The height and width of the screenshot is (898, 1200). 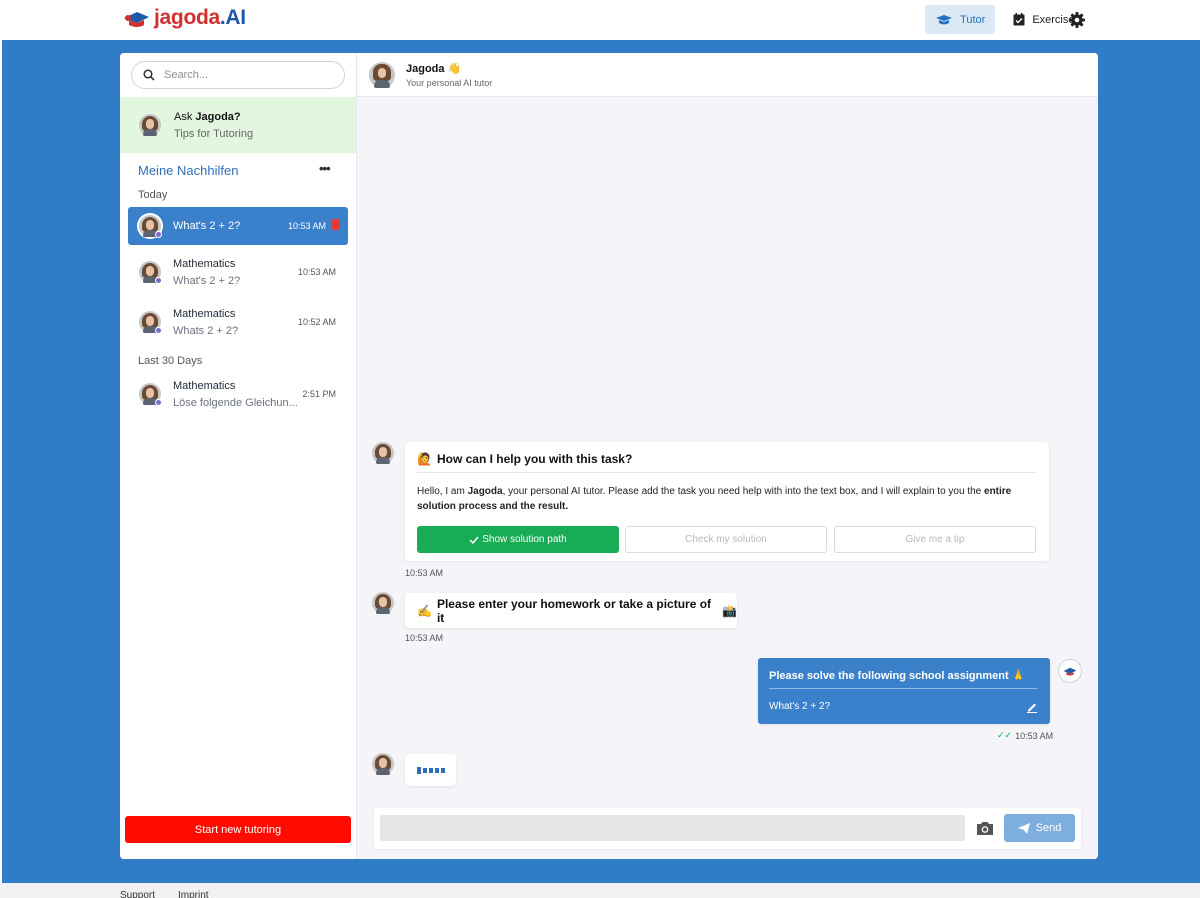 I want to click on ask-jagoda-item: Ask Jagoda? Tips for Tutoring, so click(x=238, y=125).